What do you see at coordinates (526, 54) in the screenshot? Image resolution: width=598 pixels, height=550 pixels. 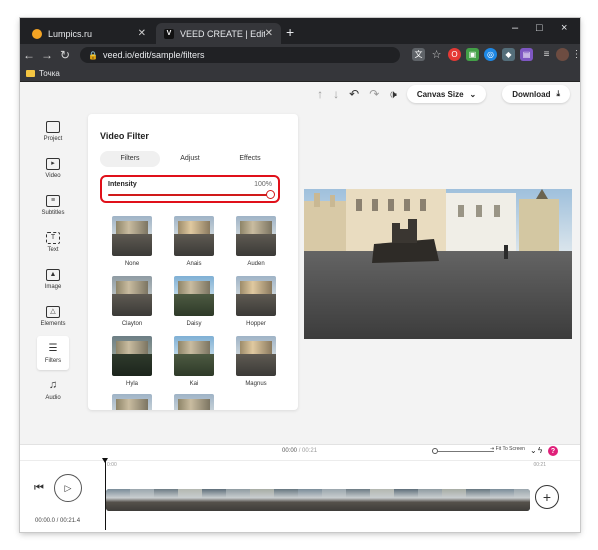 I see `purple-extension-icon: ▤` at bounding box center [526, 54].